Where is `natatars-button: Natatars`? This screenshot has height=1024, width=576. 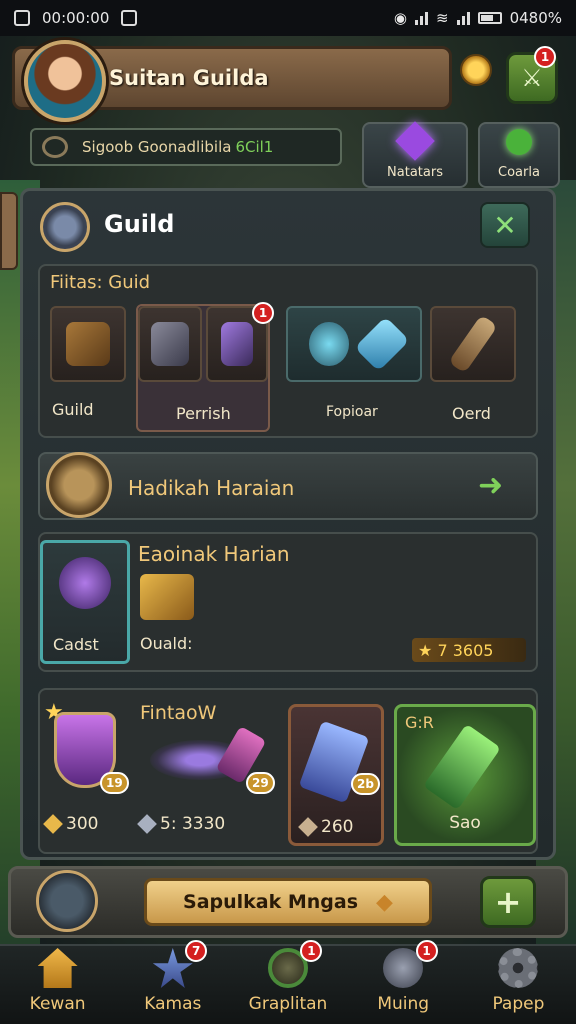 natatars-button: Natatars is located at coordinates (415, 154).